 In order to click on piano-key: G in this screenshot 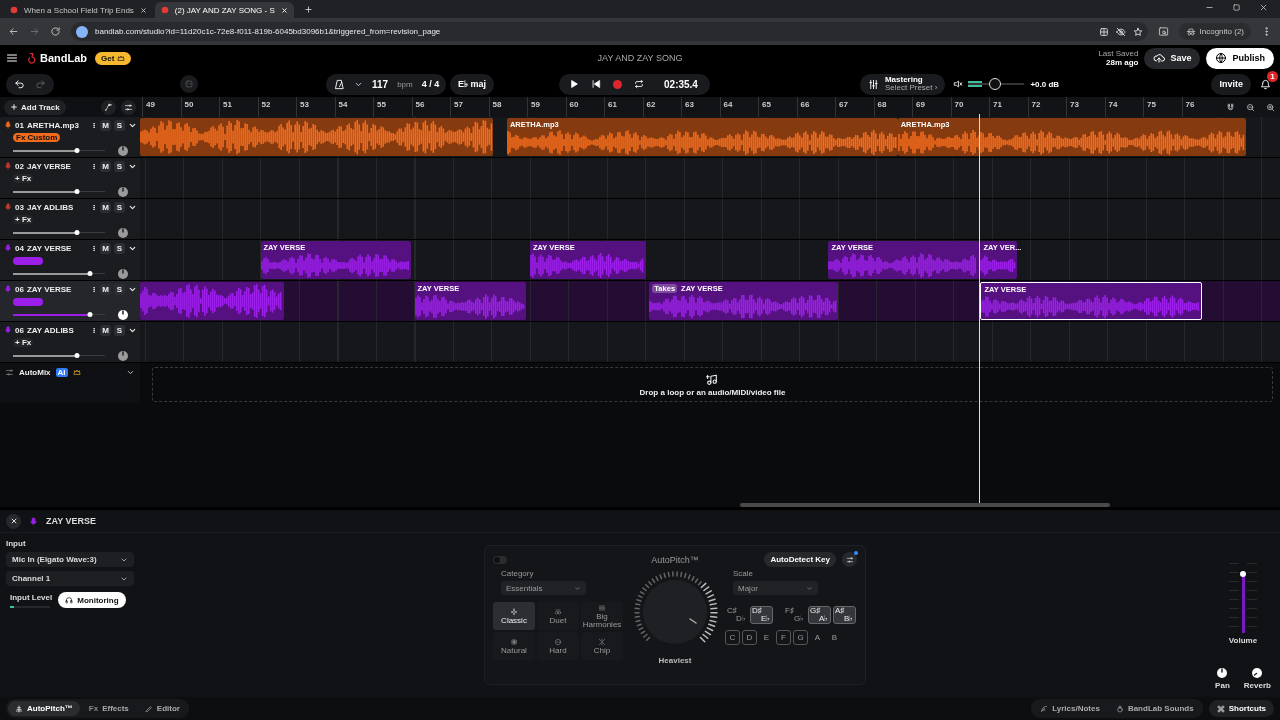, I will do `click(800, 637)`.